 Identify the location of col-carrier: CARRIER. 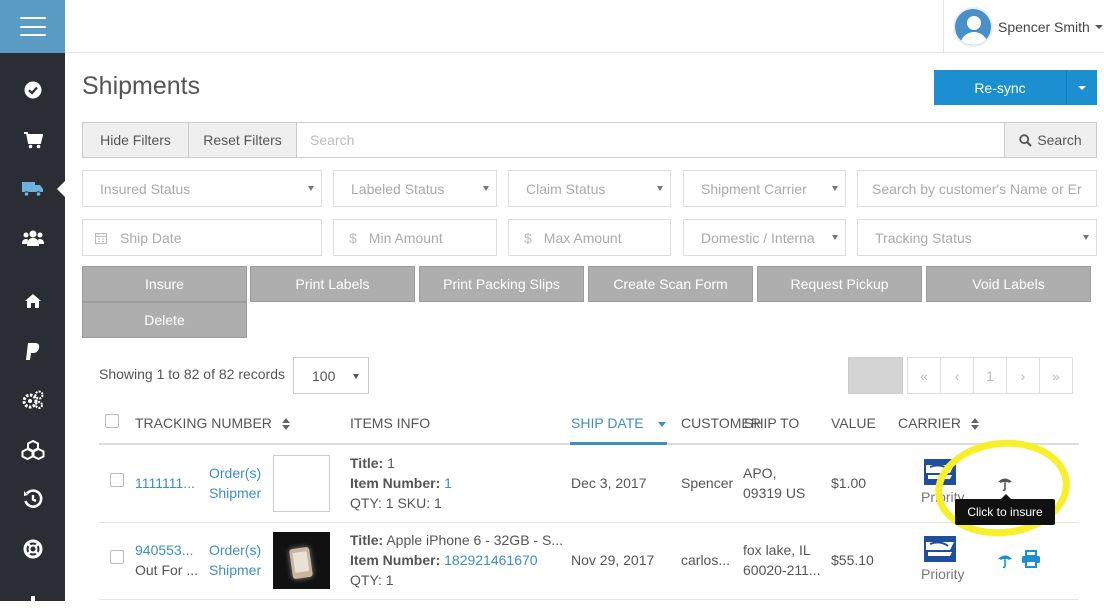
(938, 423).